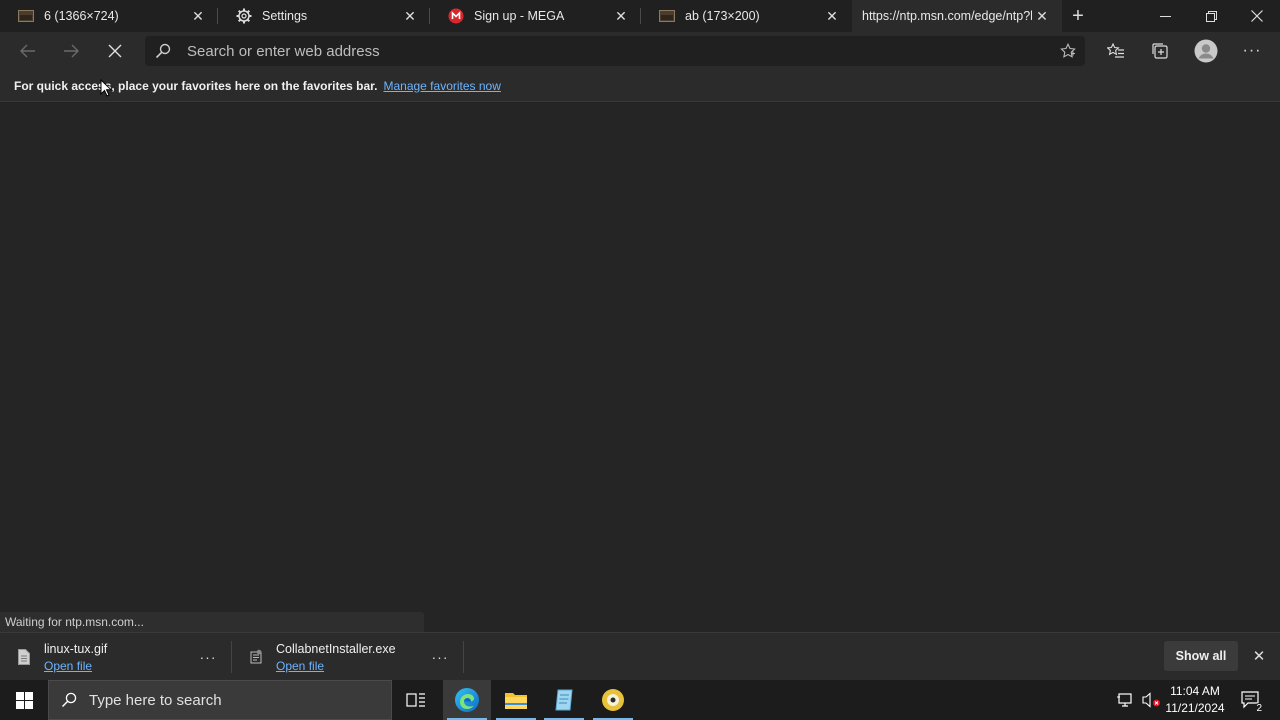 The width and height of the screenshot is (1280, 720). I want to click on close-download-bar-icon: ✕, so click(1259, 656).